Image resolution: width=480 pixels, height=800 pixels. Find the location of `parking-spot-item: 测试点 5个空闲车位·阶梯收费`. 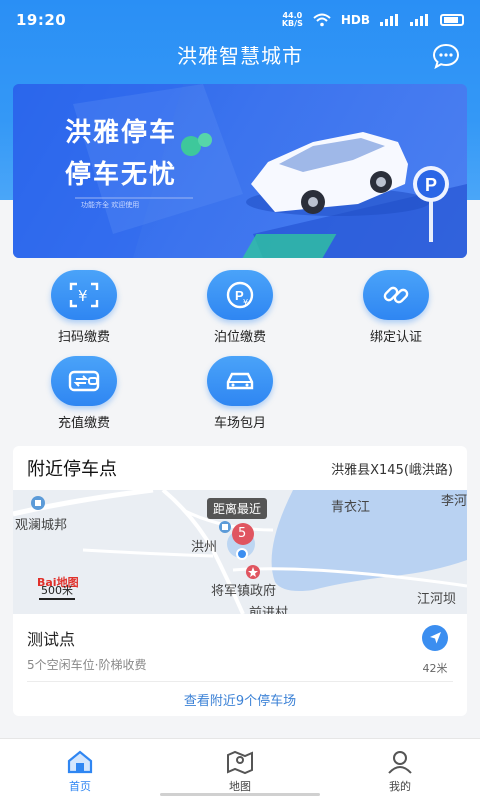

parking-spot-item: 测试点 5个空闲车位·阶梯收费 is located at coordinates (86, 649).